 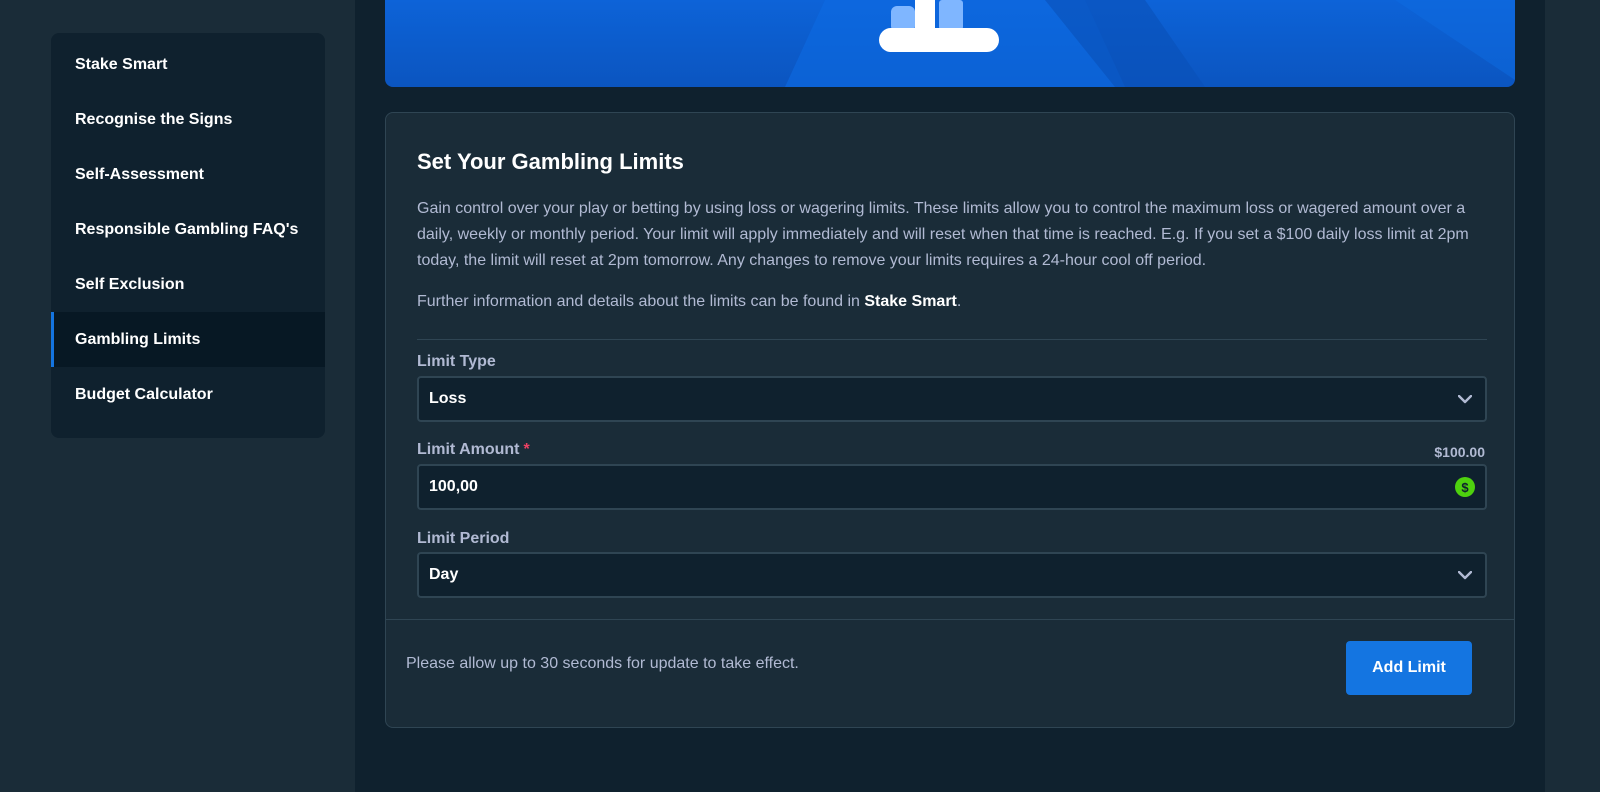 I want to click on limit-period-label: Limit Period, so click(x=463, y=538).